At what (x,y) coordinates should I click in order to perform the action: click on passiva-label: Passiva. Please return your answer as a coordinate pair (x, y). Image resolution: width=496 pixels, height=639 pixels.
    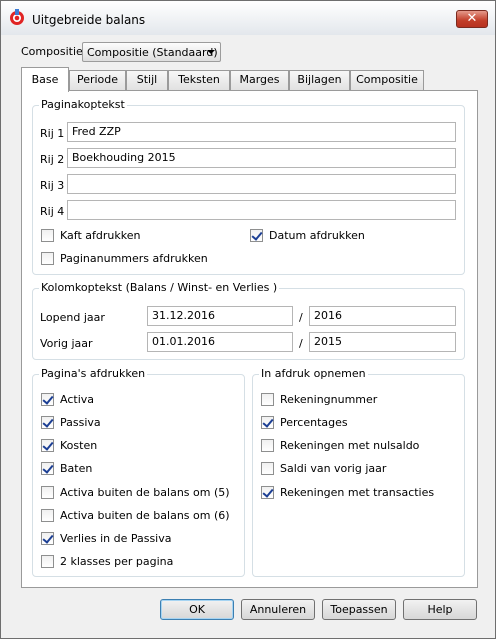
    Looking at the image, I should click on (80, 422).